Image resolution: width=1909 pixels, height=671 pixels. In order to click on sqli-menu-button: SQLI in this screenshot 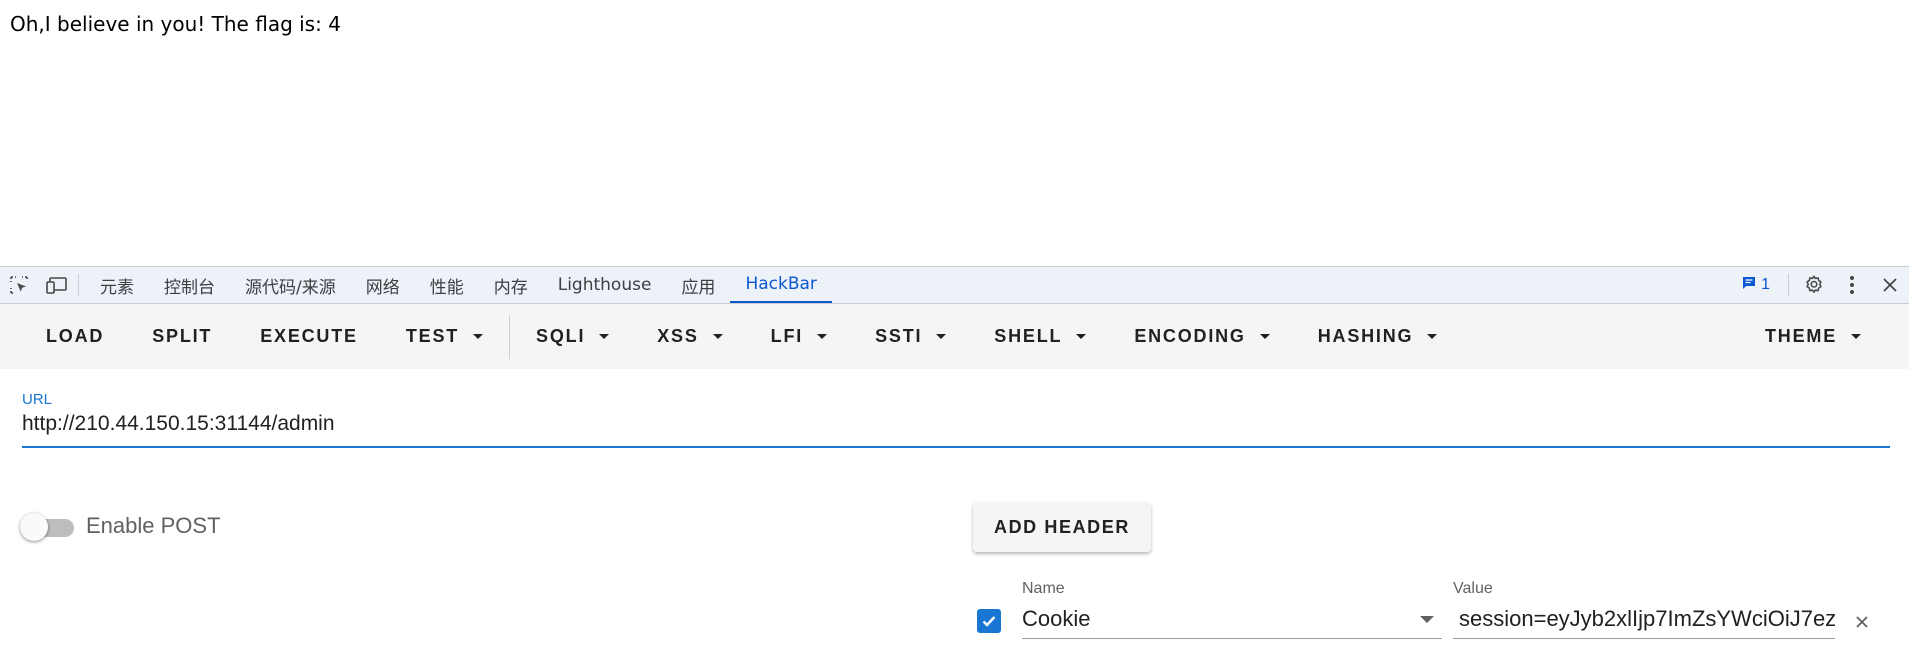, I will do `click(572, 337)`.